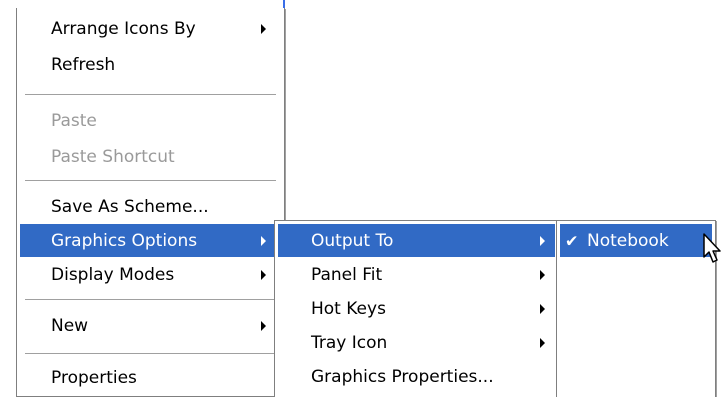  What do you see at coordinates (712, 248) in the screenshot?
I see `mouse-pointer-icon` at bounding box center [712, 248].